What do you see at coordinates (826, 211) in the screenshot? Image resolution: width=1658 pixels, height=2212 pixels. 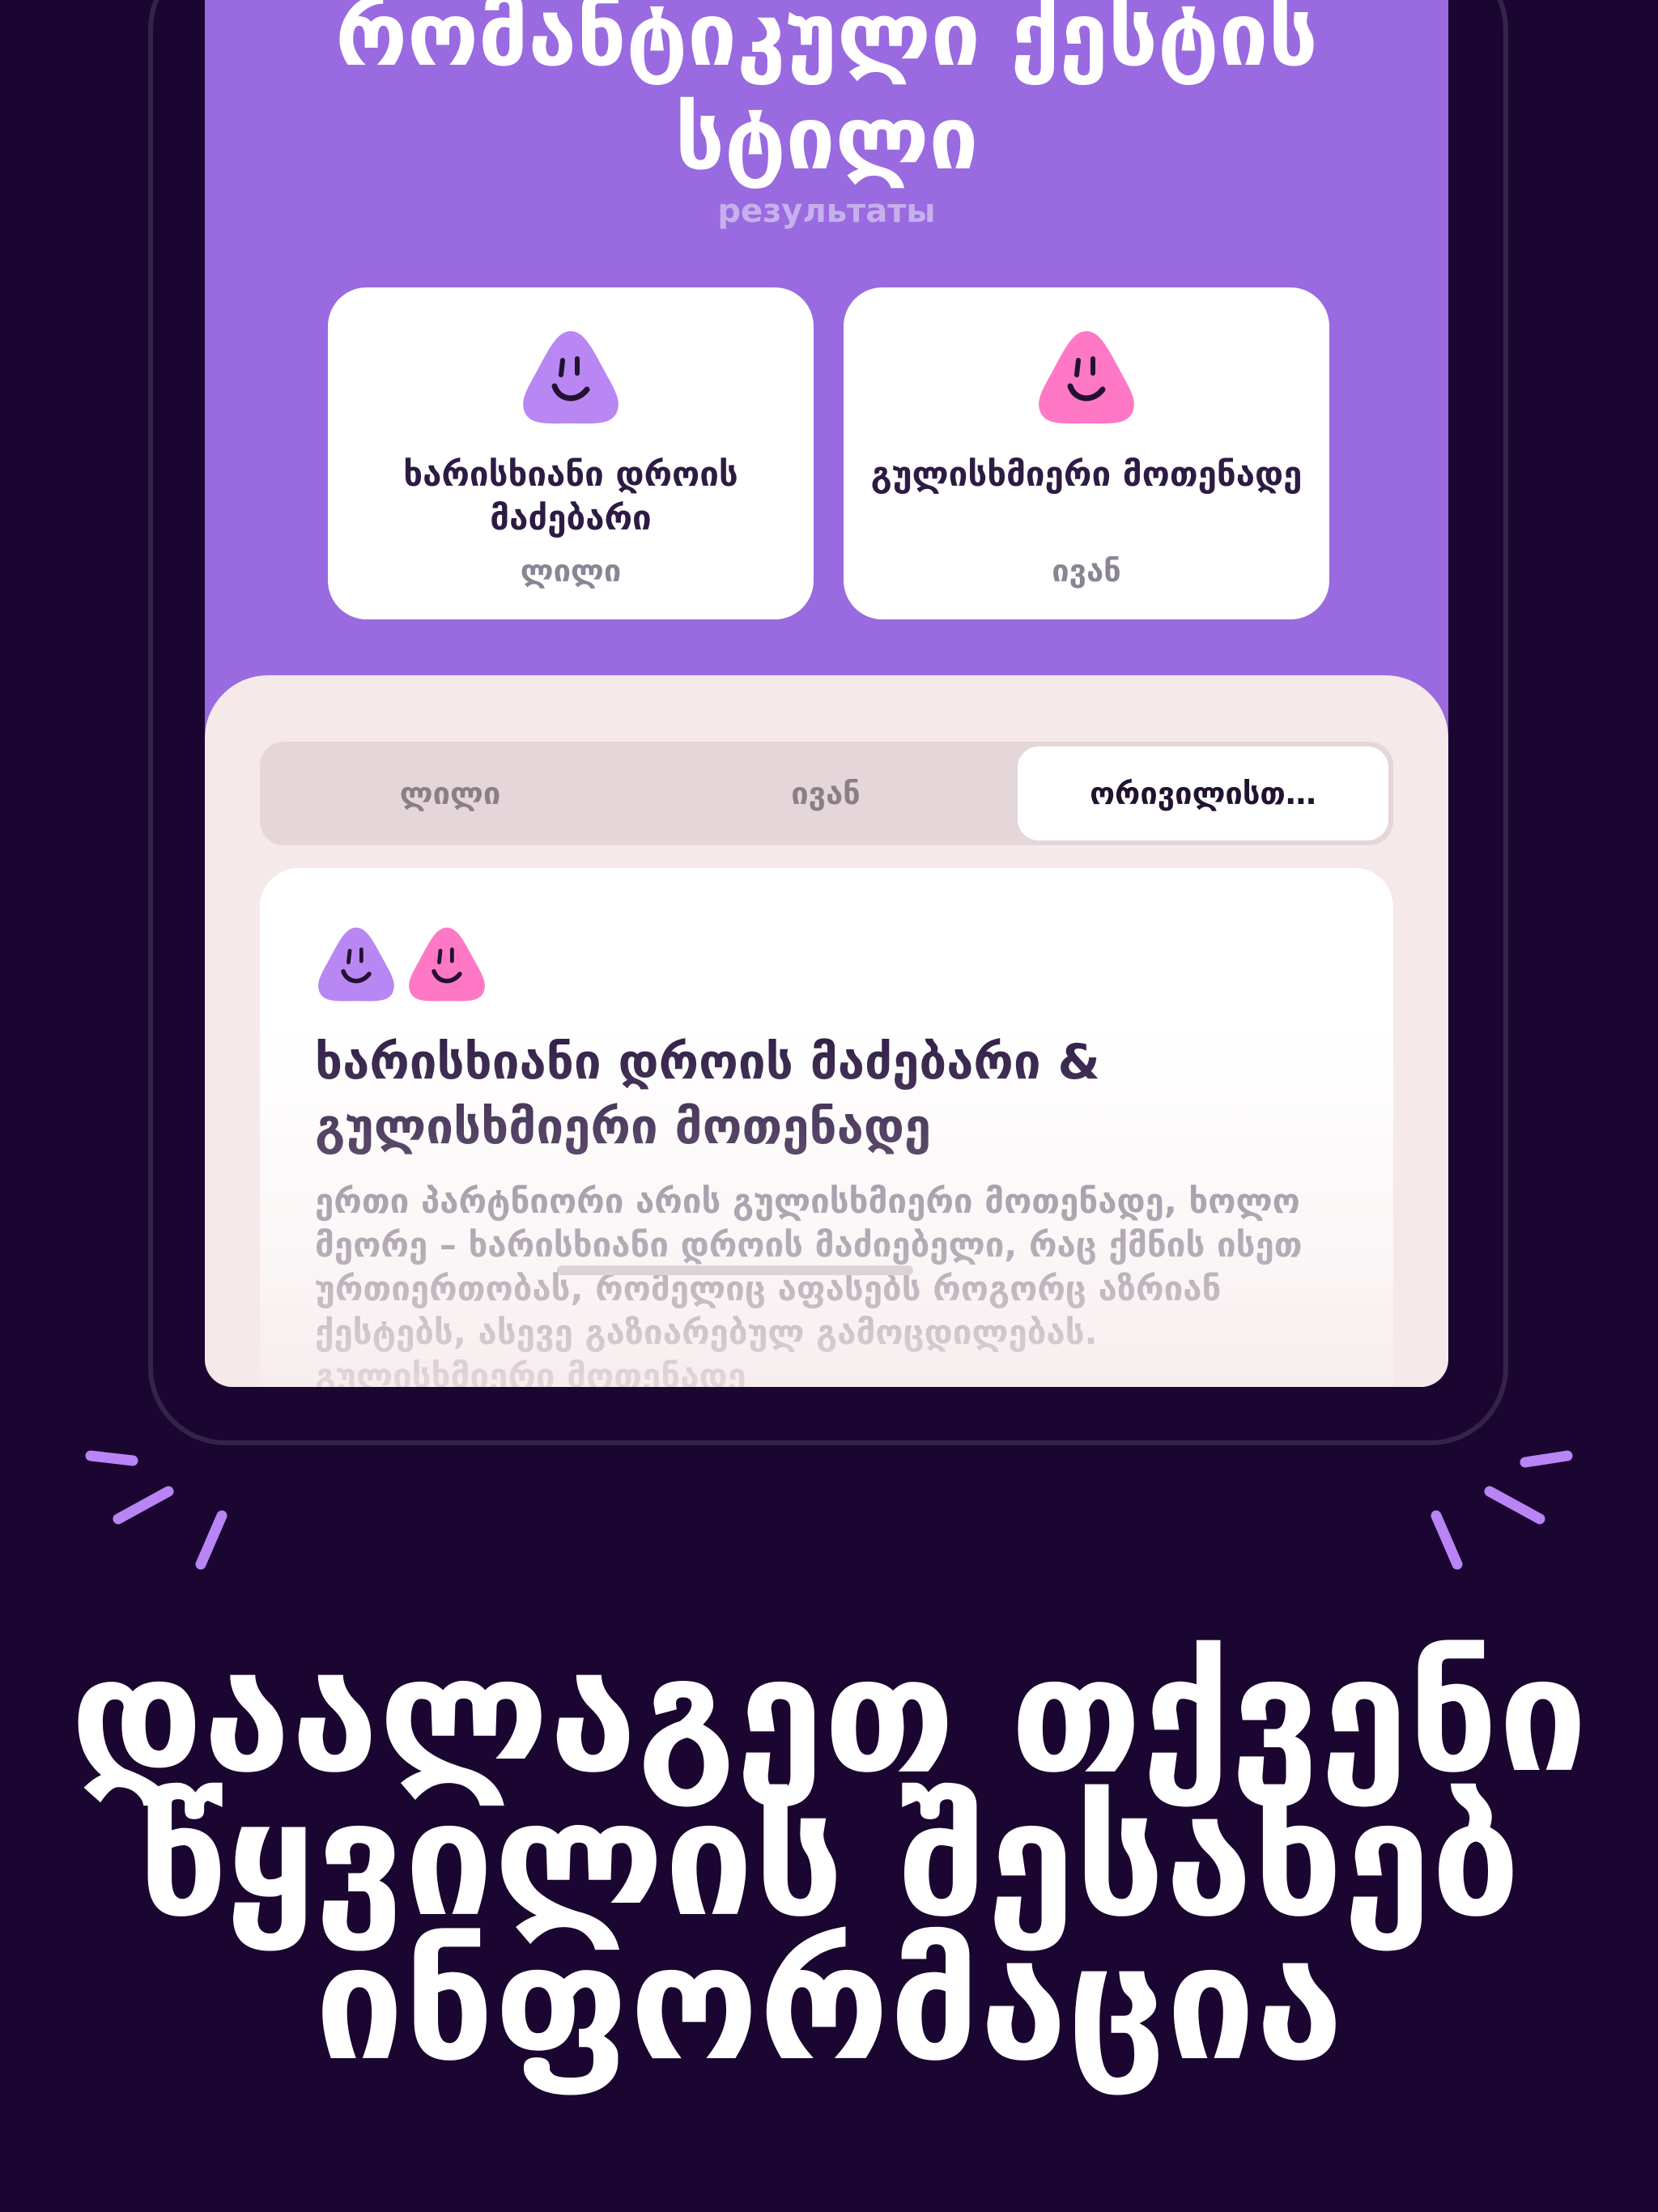 I see `results-label: результаты` at bounding box center [826, 211].